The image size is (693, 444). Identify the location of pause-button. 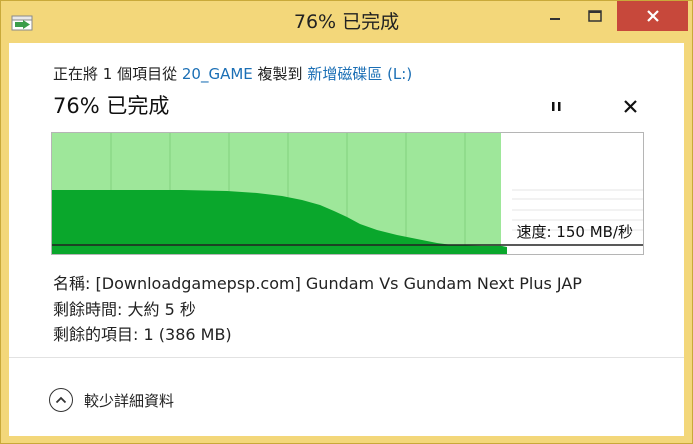
(557, 106).